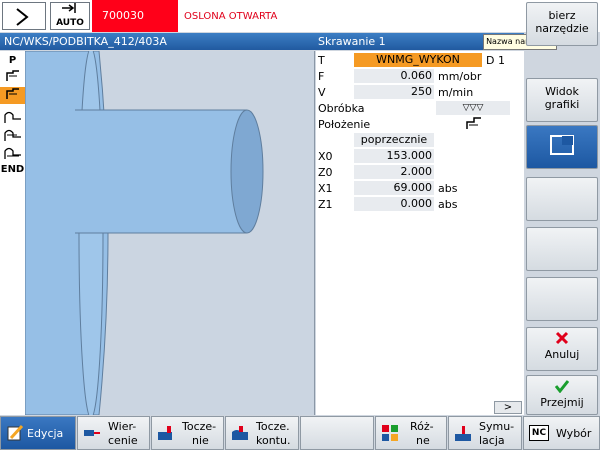  Describe the element at coordinates (200, 440) in the screenshot. I see `turning-label-2: nie` at that location.